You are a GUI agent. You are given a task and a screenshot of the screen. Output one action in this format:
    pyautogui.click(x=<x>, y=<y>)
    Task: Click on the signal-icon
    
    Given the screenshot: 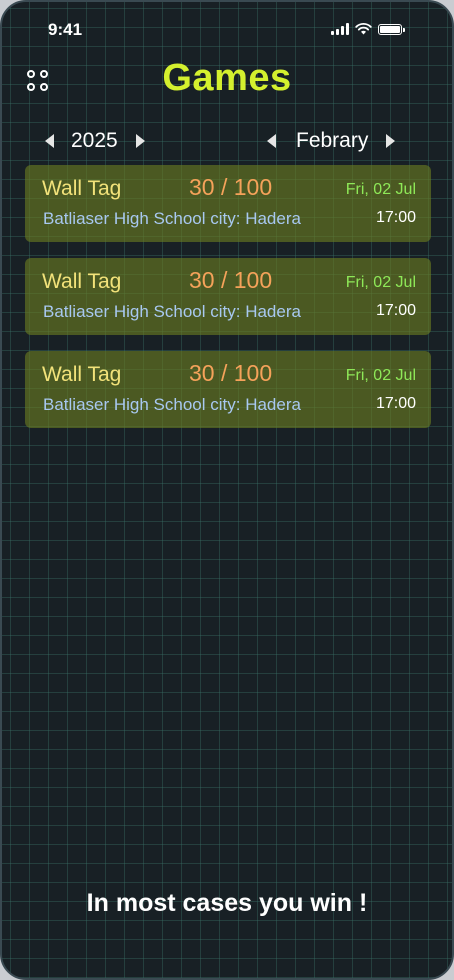 What is the action you would take?
    pyautogui.click(x=340, y=29)
    